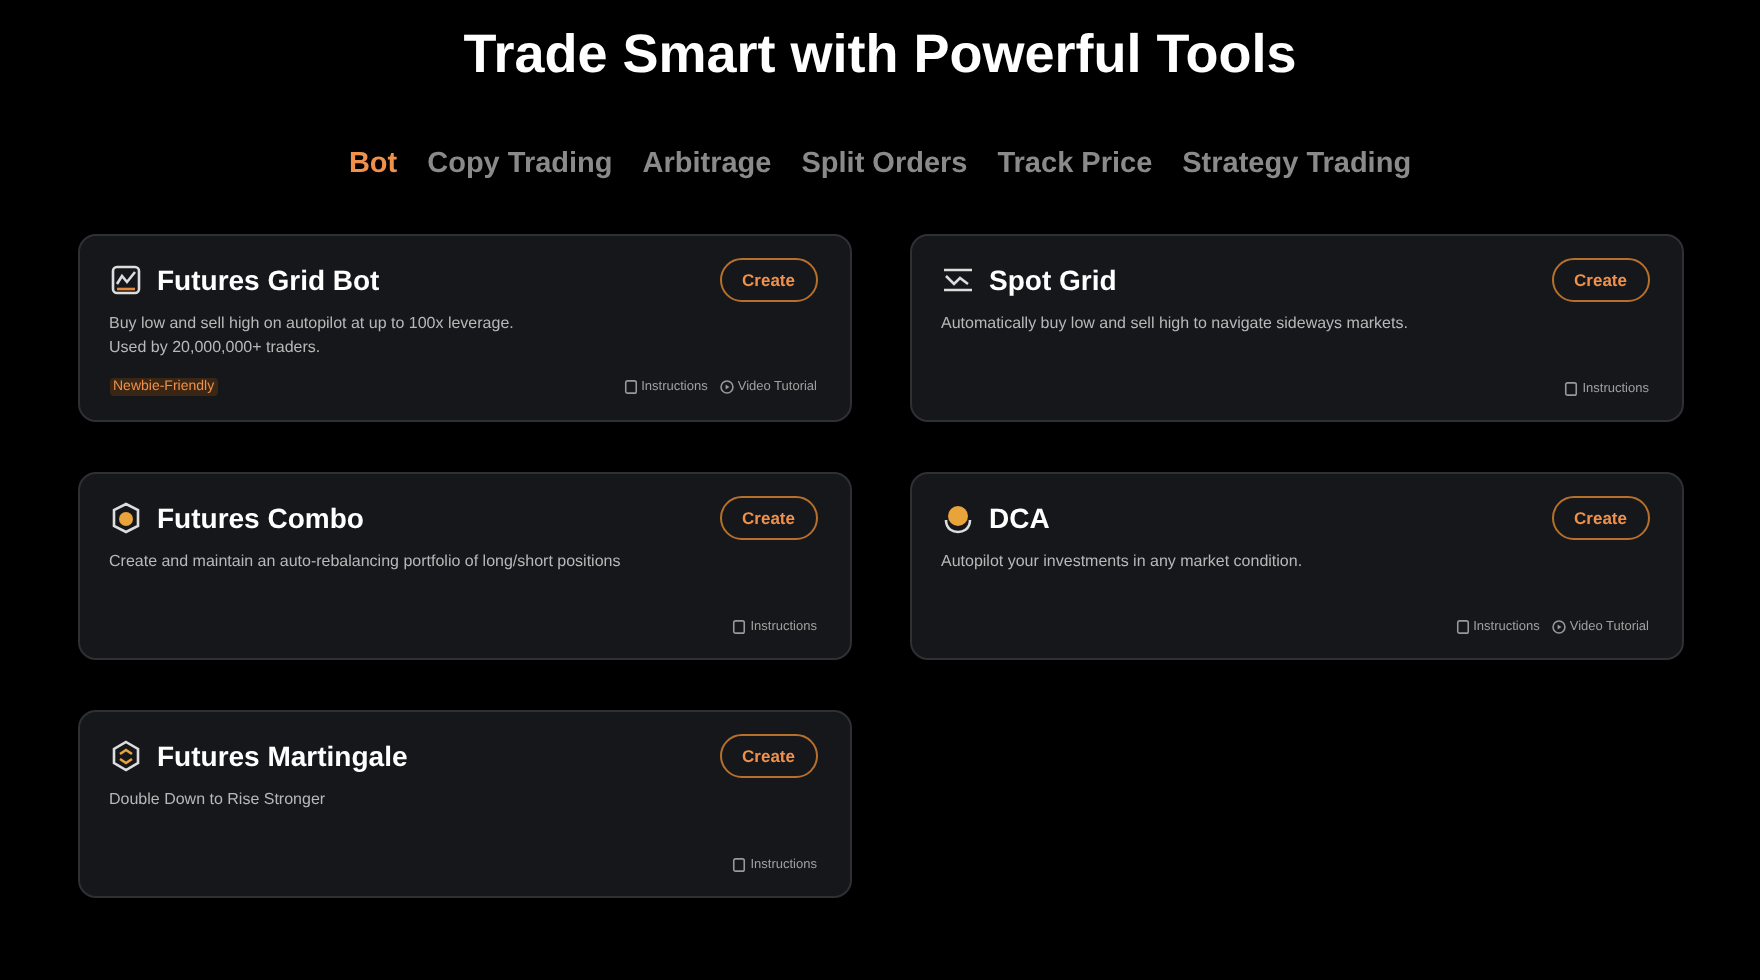  What do you see at coordinates (1075, 164) in the screenshot?
I see `tab: Track Price` at bounding box center [1075, 164].